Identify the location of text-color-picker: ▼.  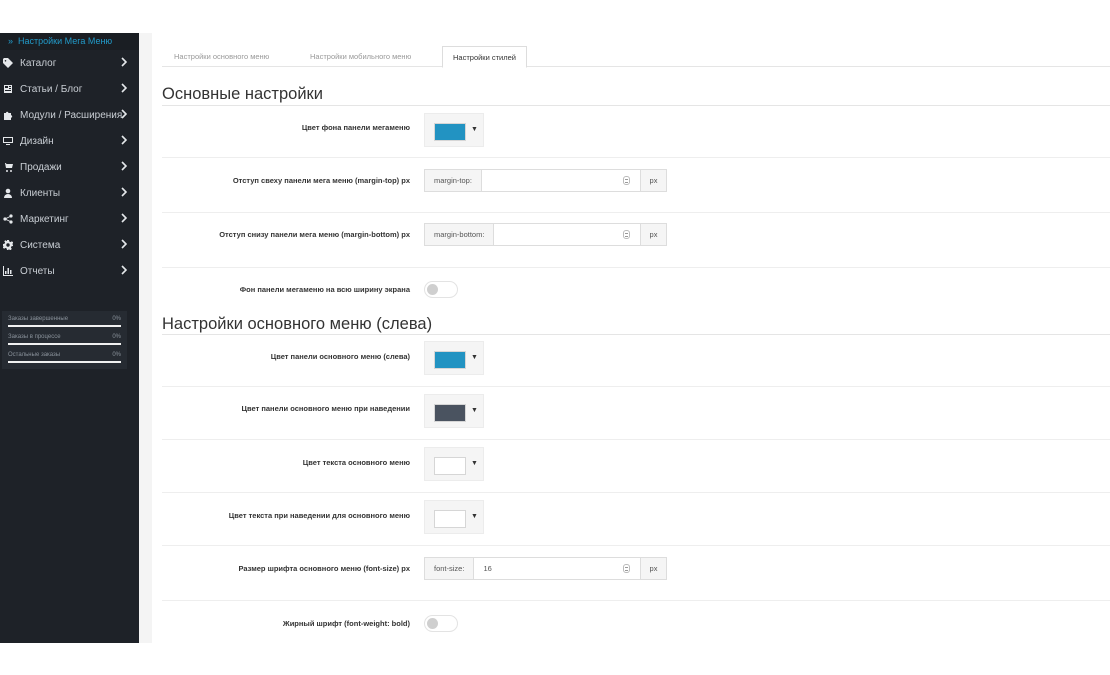
(454, 464).